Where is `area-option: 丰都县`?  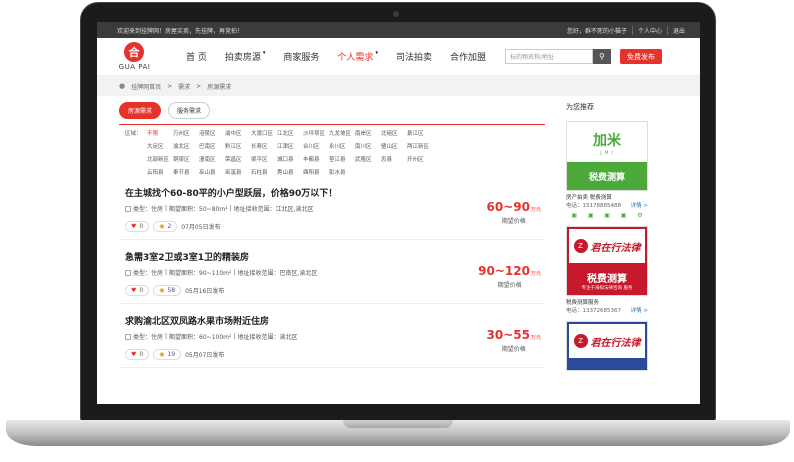 area-option: 丰都县 is located at coordinates (316, 159).